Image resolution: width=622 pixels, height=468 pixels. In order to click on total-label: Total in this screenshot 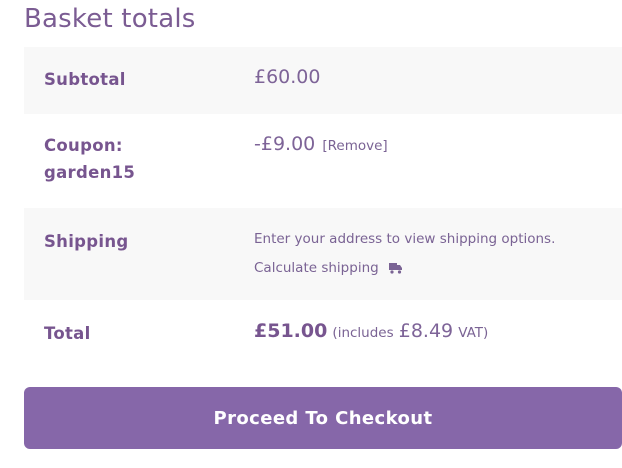, I will do `click(67, 333)`.